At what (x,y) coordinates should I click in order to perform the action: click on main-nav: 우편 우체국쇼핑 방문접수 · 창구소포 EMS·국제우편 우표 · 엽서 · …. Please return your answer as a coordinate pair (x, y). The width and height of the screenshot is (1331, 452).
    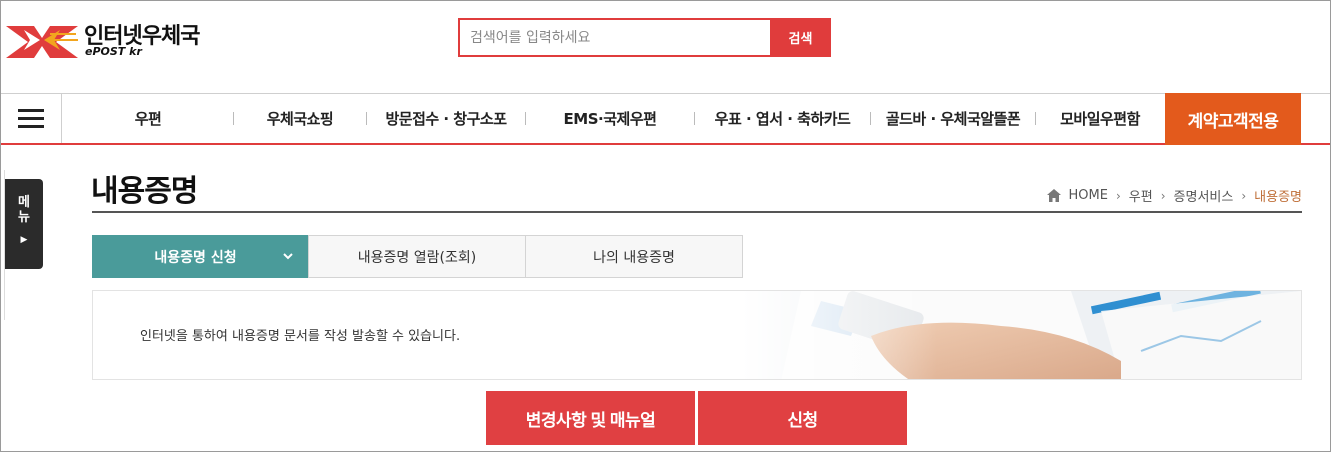
    Looking at the image, I should click on (665, 119).